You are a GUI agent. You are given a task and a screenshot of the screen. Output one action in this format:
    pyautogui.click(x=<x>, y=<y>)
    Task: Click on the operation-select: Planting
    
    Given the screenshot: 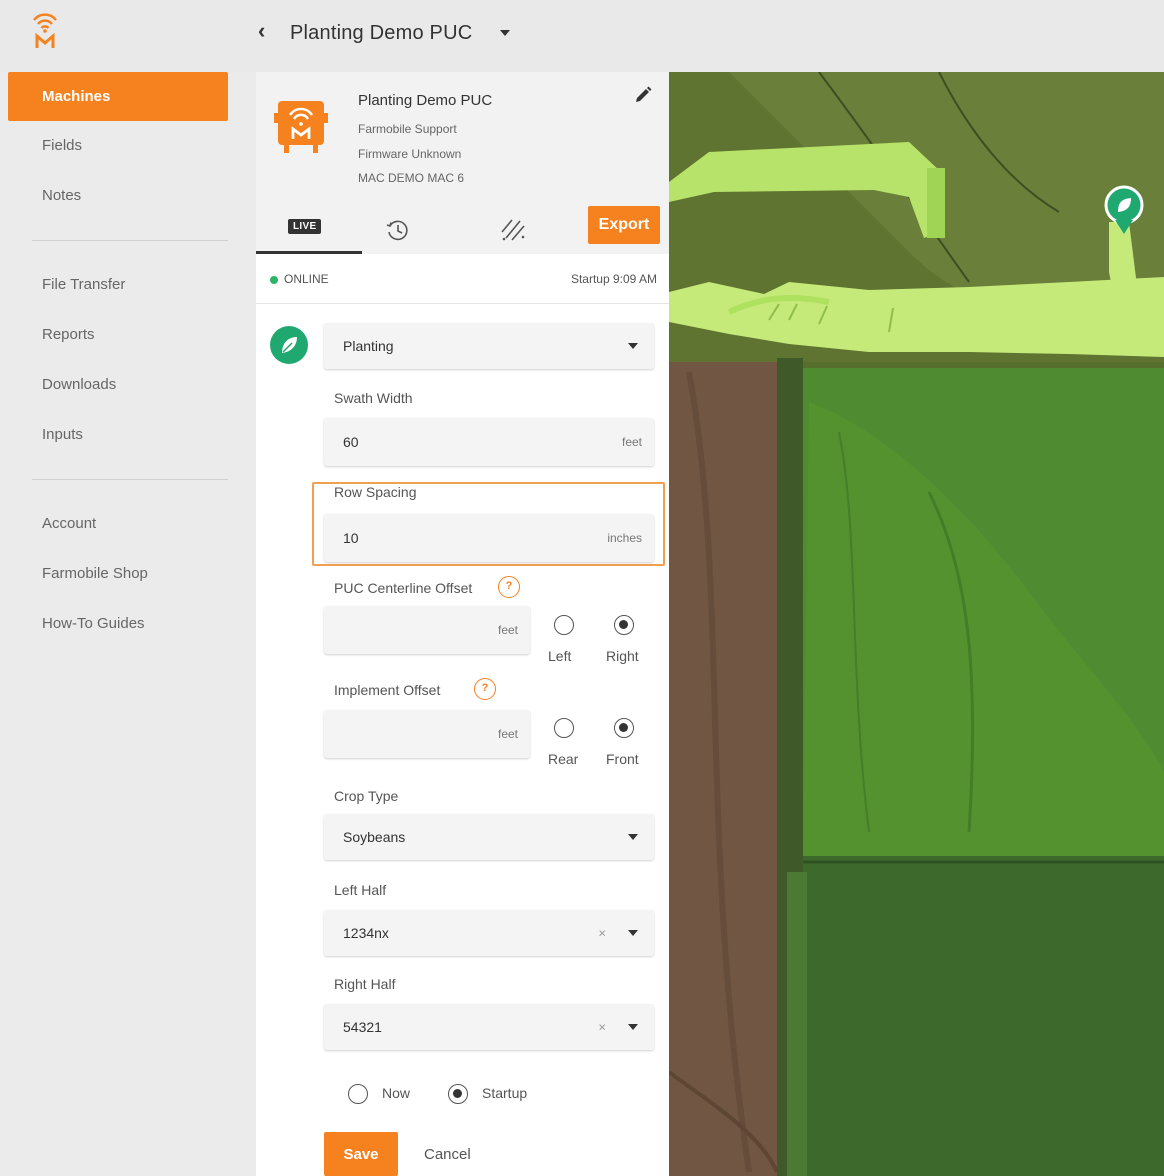 What is the action you would take?
    pyautogui.click(x=489, y=346)
    